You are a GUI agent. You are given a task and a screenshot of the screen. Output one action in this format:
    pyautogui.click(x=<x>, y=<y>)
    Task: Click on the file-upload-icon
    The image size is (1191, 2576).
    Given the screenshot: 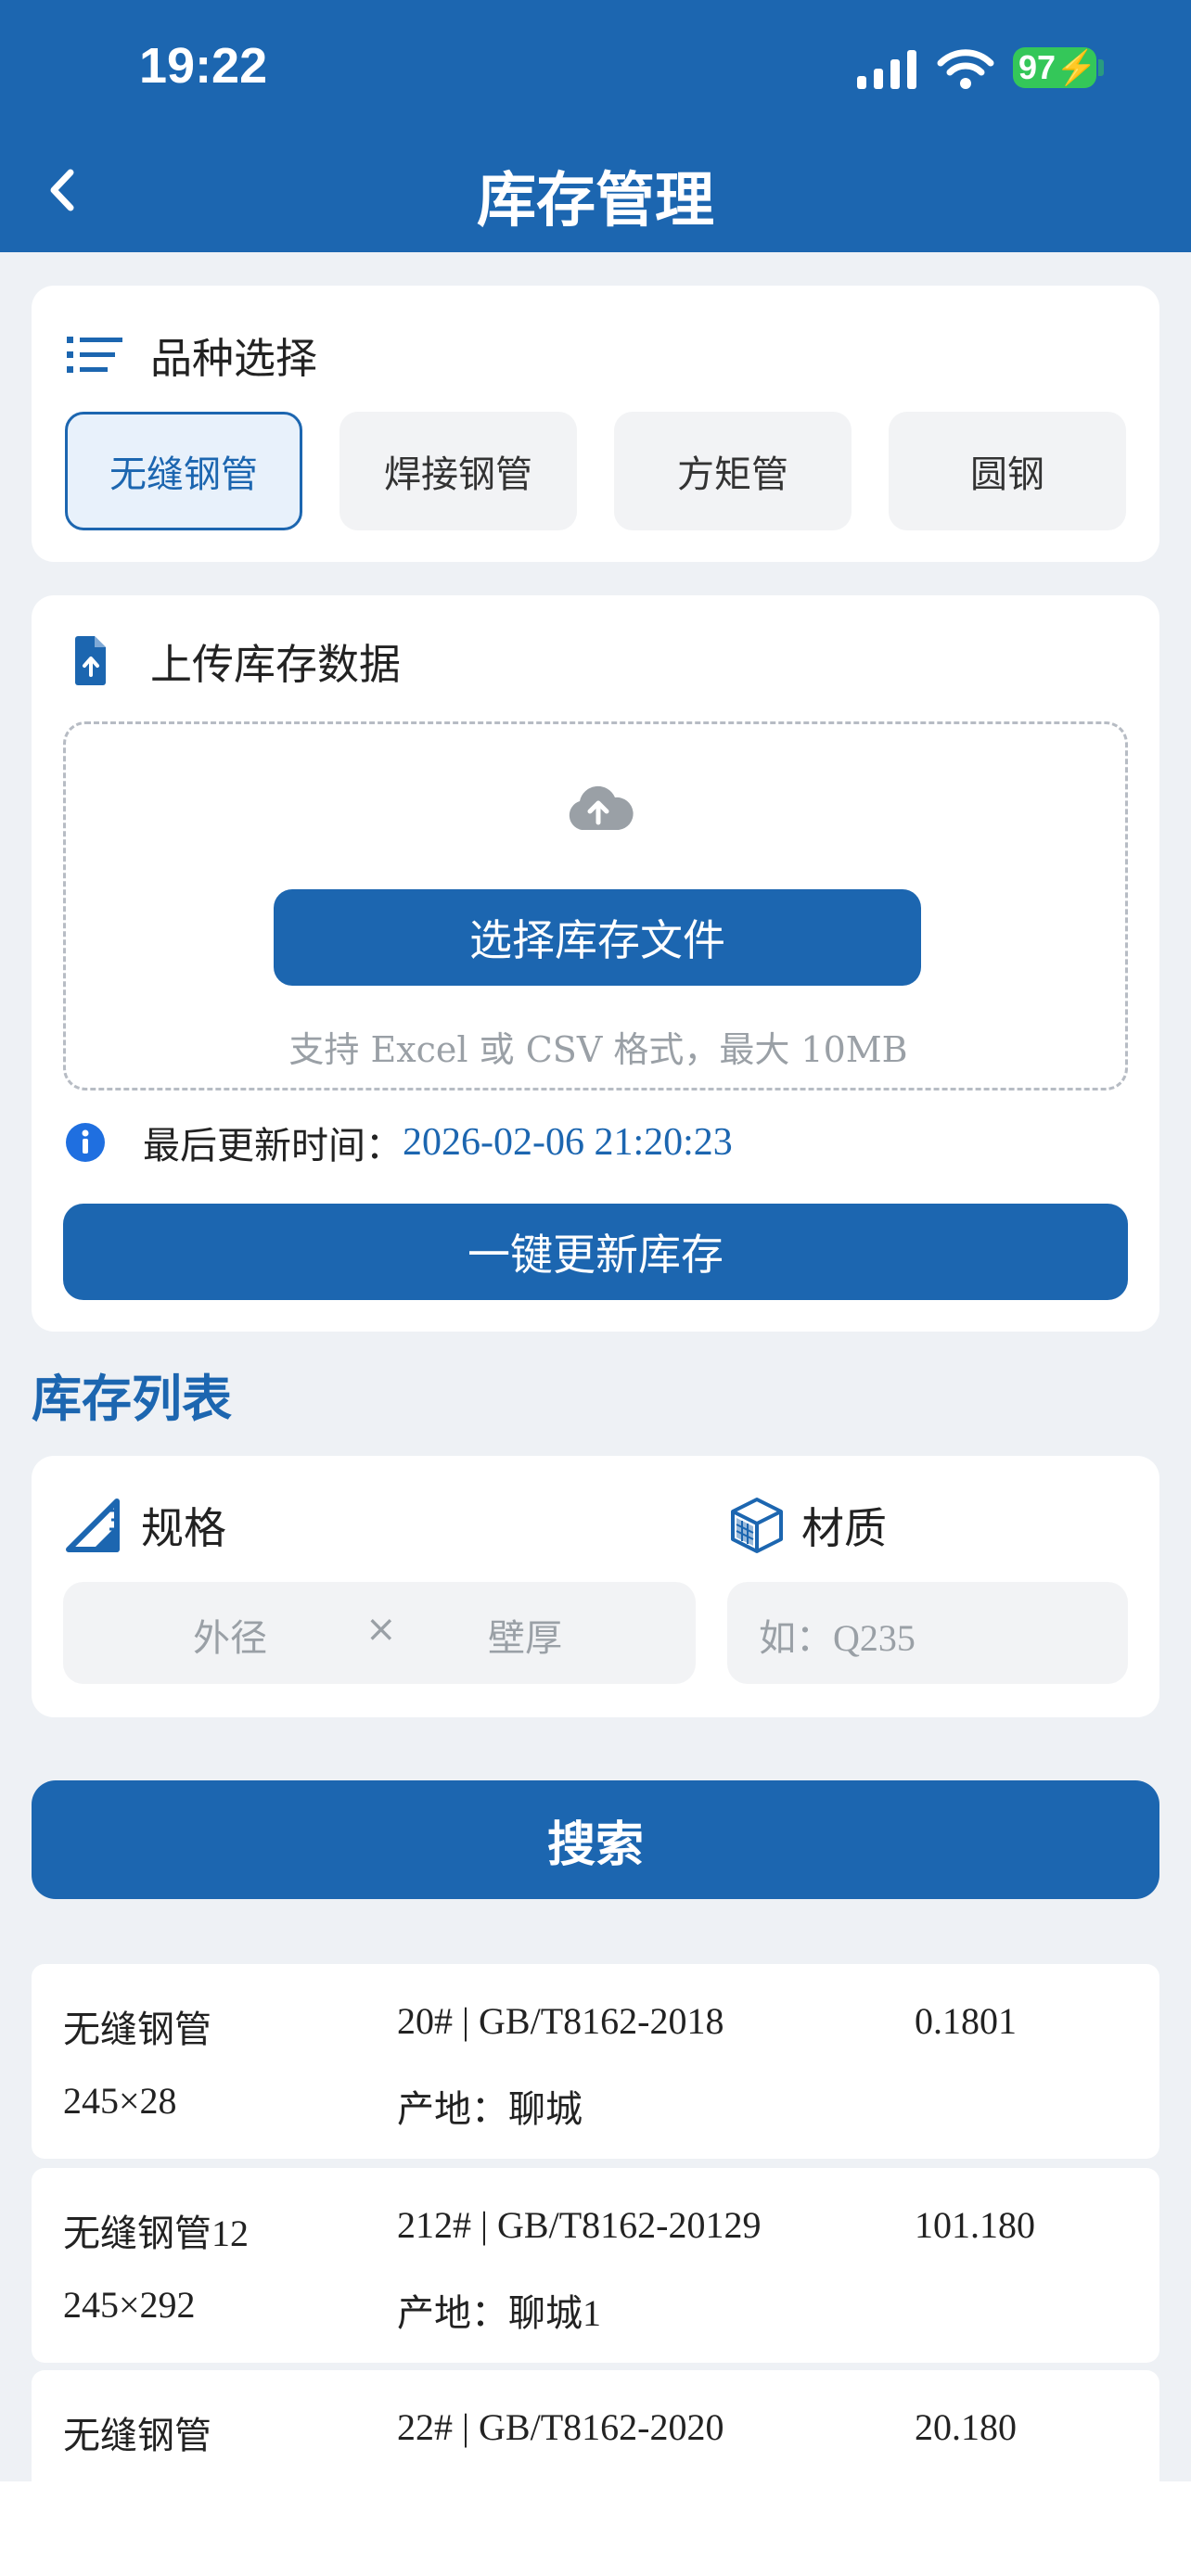 What is the action you would take?
    pyautogui.click(x=90, y=660)
    